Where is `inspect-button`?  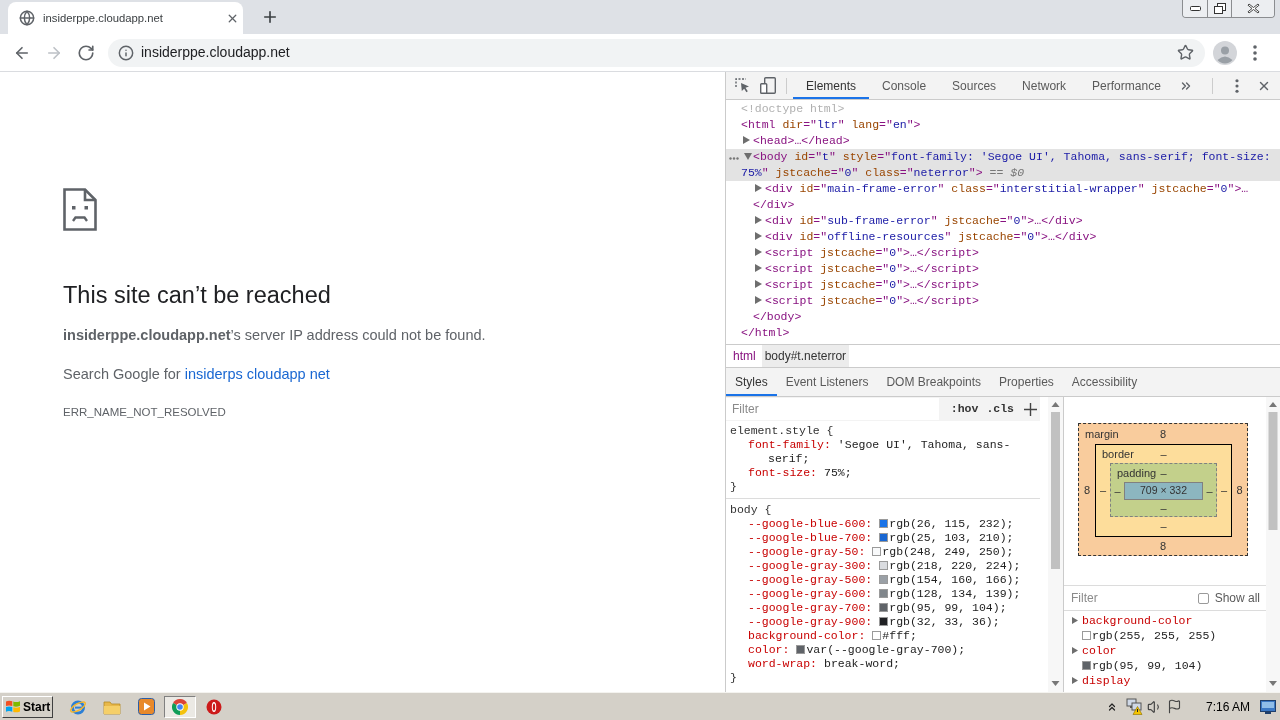 inspect-button is located at coordinates (742, 85).